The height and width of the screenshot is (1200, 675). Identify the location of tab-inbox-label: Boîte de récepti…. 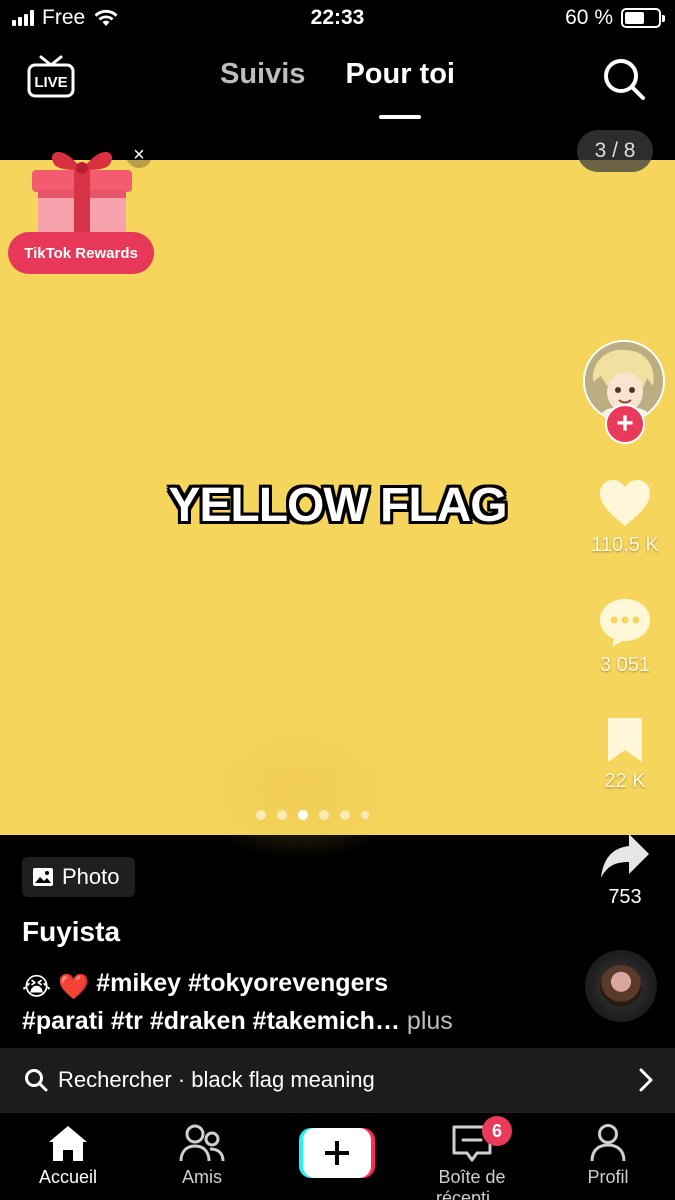
(472, 1183).